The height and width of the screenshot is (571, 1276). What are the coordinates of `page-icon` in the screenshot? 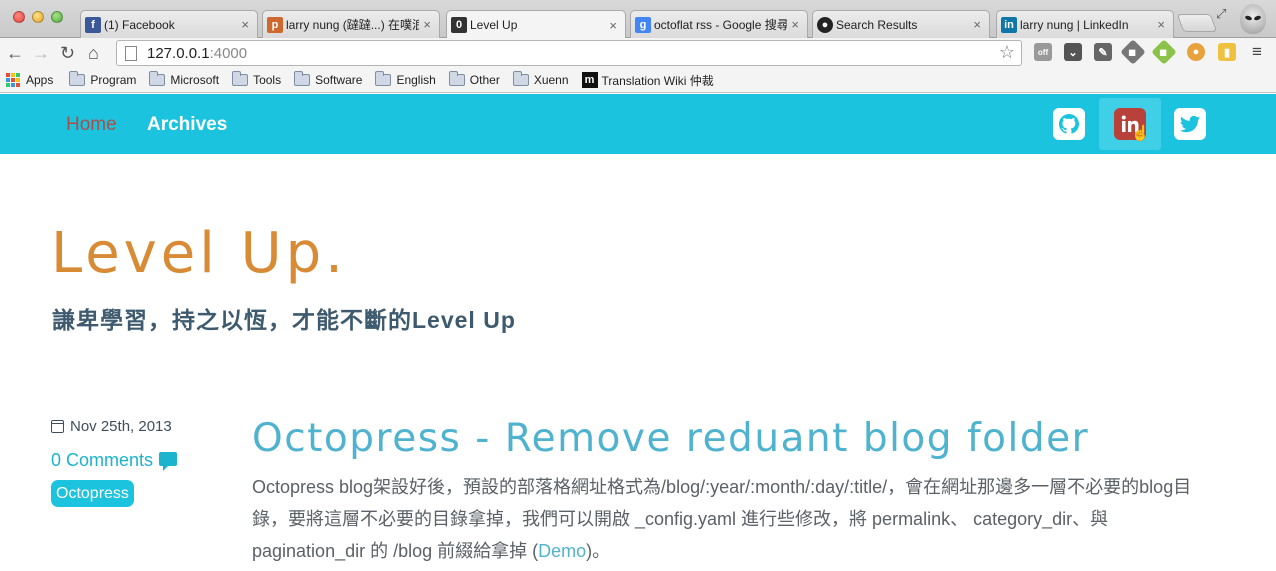 It's located at (131, 53).